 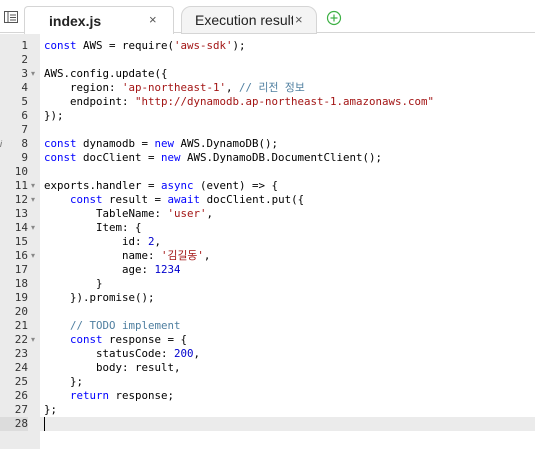 I want to click on code-token: body: result,, so click(x=112, y=367).